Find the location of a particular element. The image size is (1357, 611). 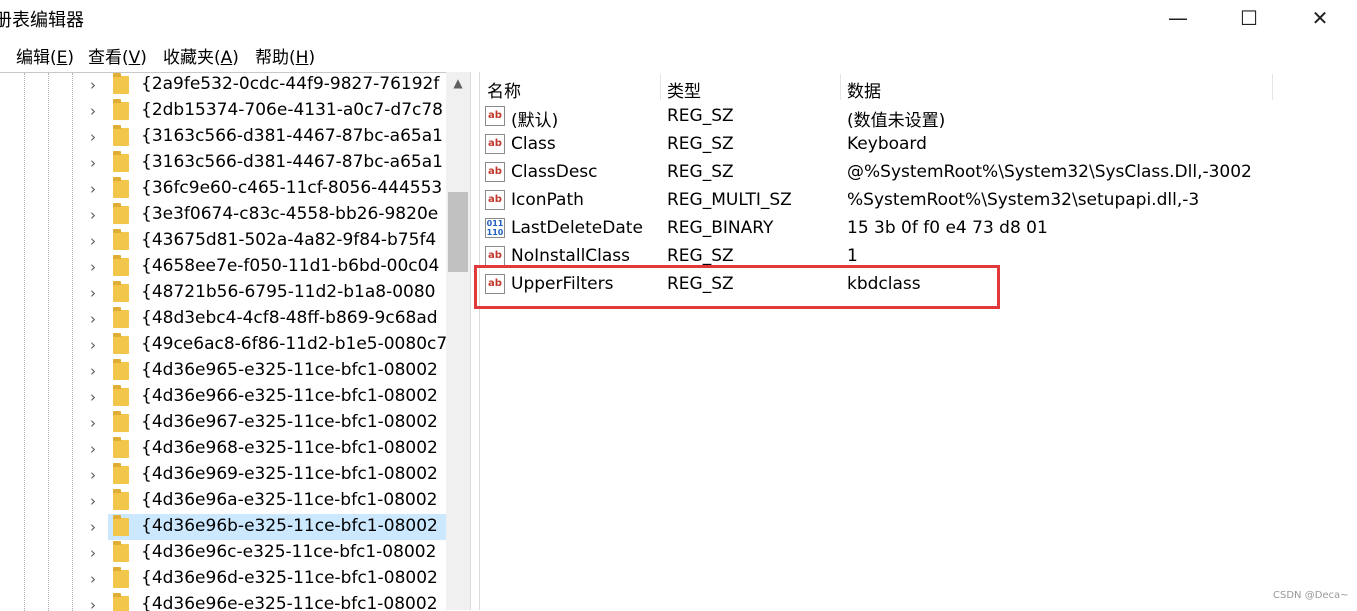

tree-item: › {4d36e96c-e325-11ce-bfc1-08002 is located at coordinates (223, 553).